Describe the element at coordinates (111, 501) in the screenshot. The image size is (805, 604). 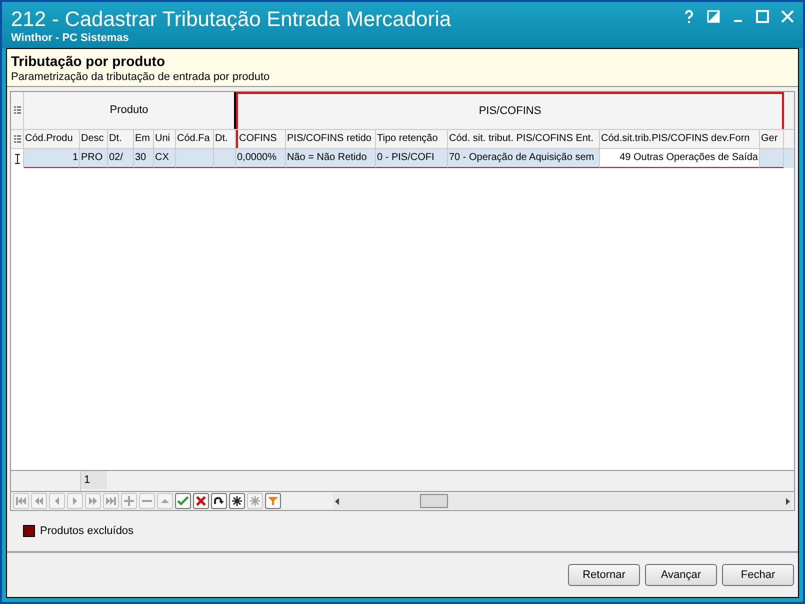
I see `last-icon` at that location.